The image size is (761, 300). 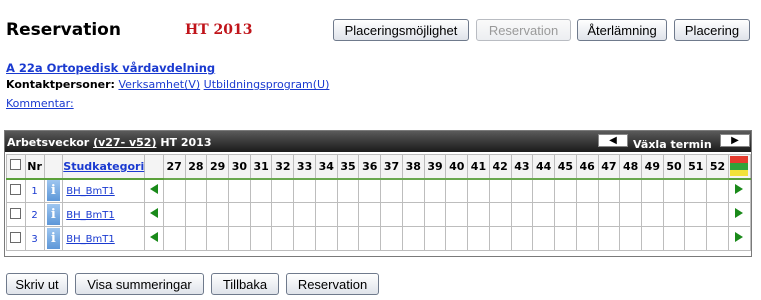 What do you see at coordinates (735, 140) in the screenshot?
I see `next-term-button: ▶` at bounding box center [735, 140].